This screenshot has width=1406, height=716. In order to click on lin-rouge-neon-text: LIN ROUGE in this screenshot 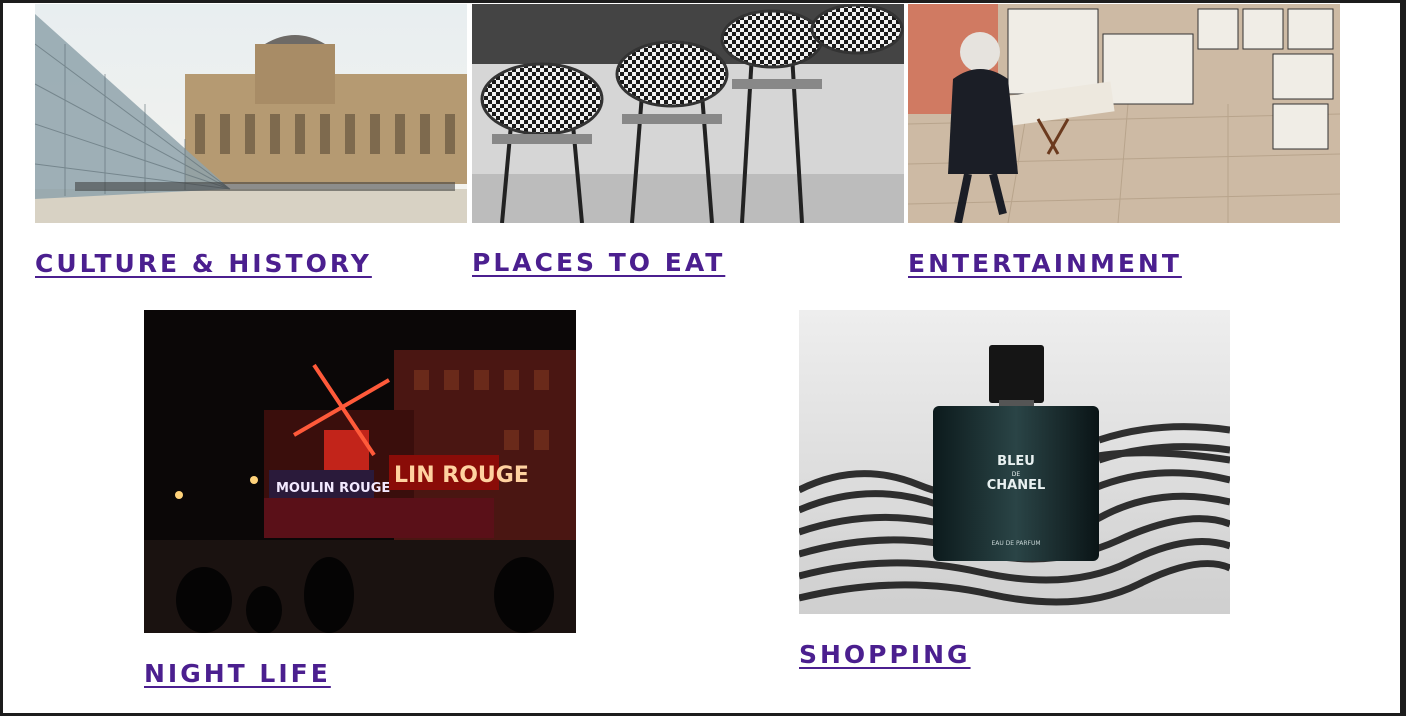, I will do `click(461, 475)`.